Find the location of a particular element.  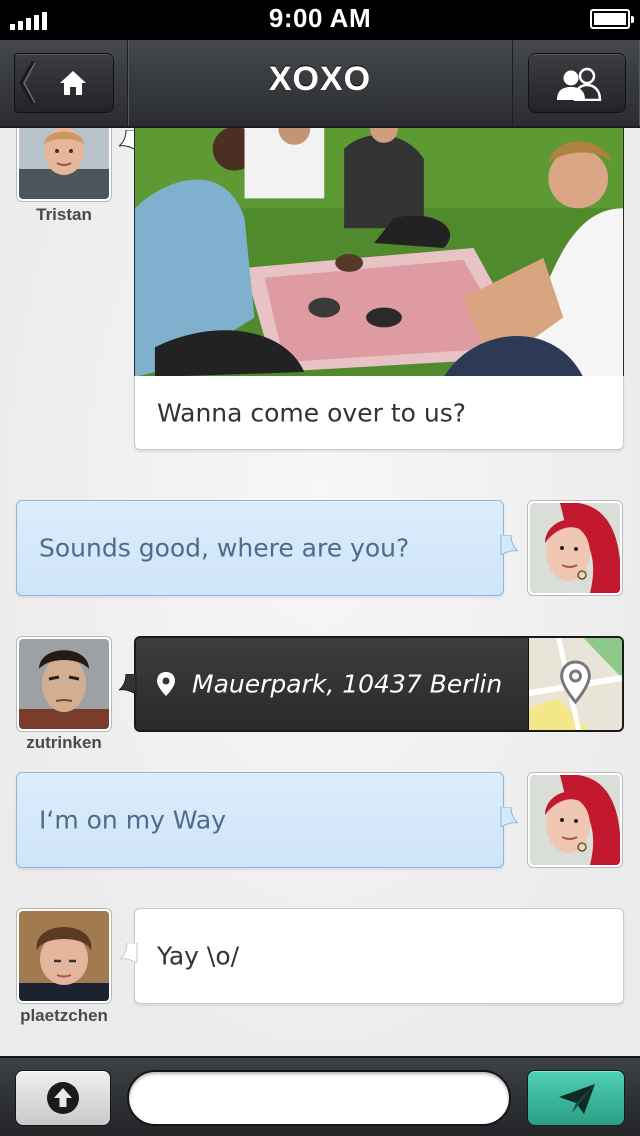

send-button is located at coordinates (576, 1098).